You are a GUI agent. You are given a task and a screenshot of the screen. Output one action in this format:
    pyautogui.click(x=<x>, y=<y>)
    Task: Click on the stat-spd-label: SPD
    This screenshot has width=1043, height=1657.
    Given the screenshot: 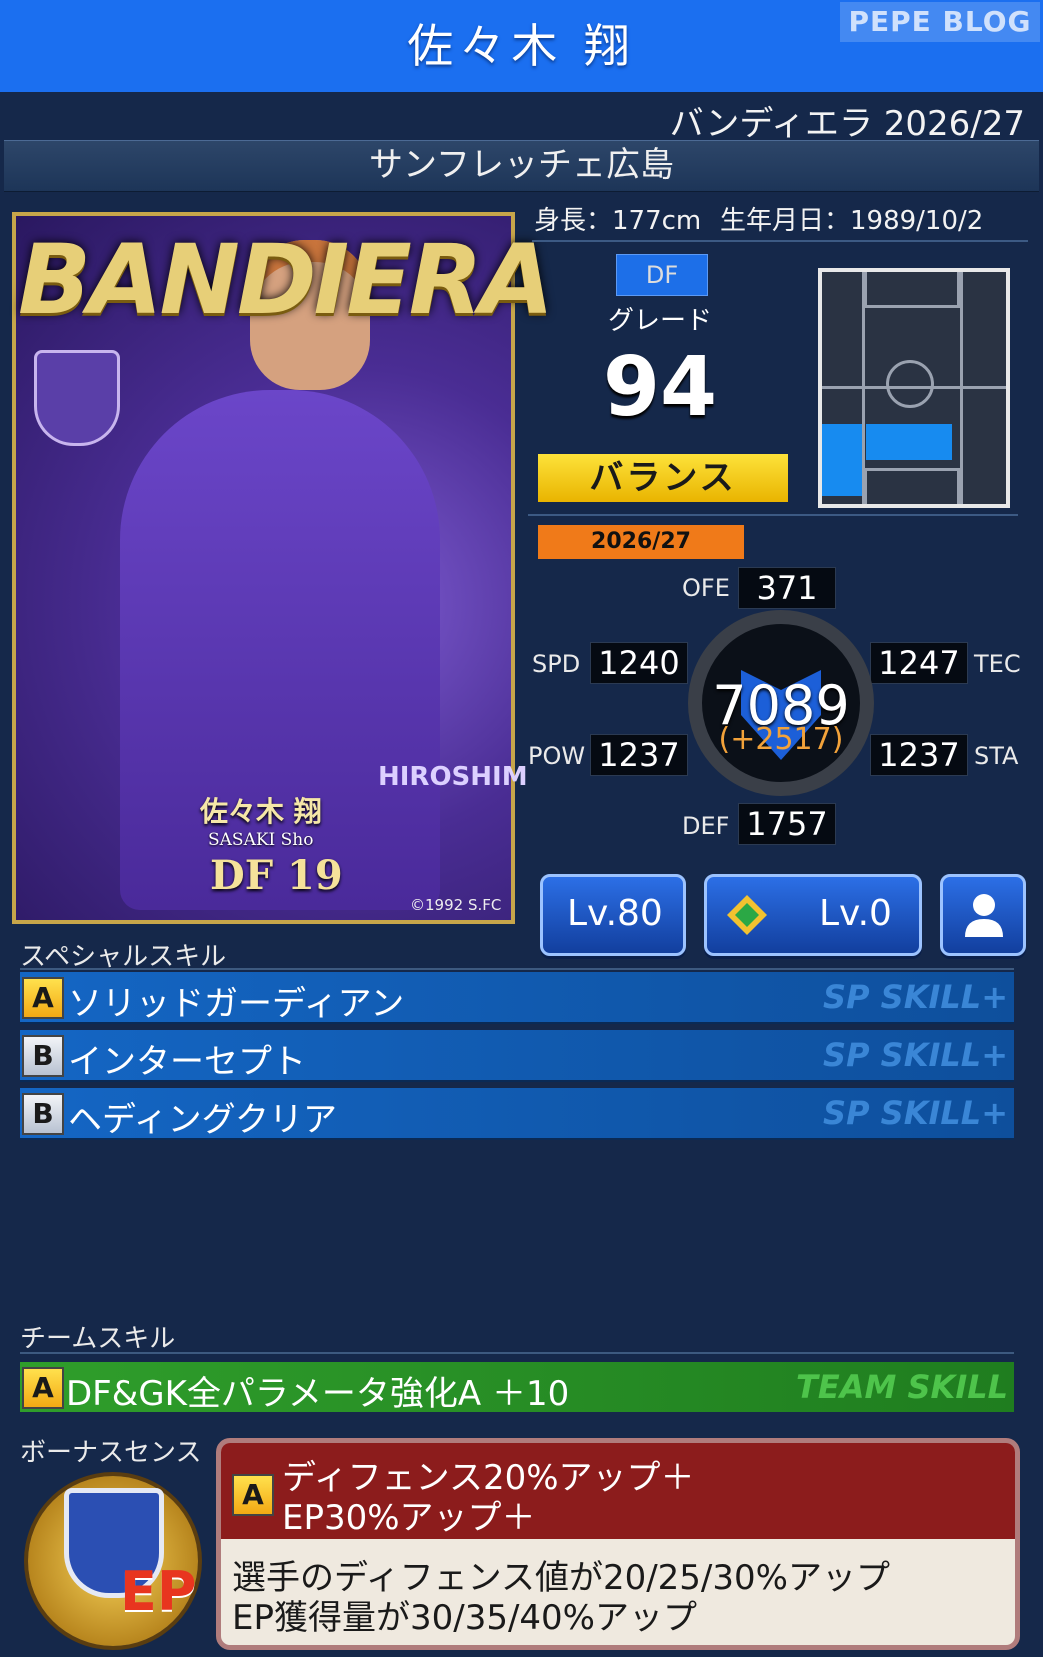 What is the action you would take?
    pyautogui.click(x=556, y=664)
    